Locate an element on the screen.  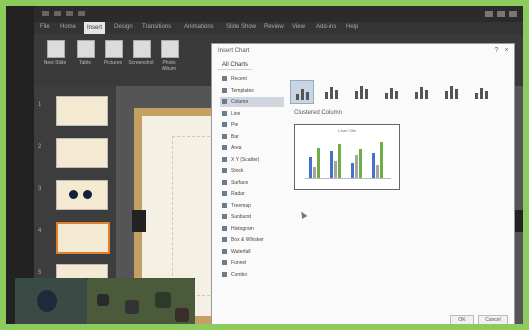
dialog-title: Insert Chart is located at coordinates (234, 51).